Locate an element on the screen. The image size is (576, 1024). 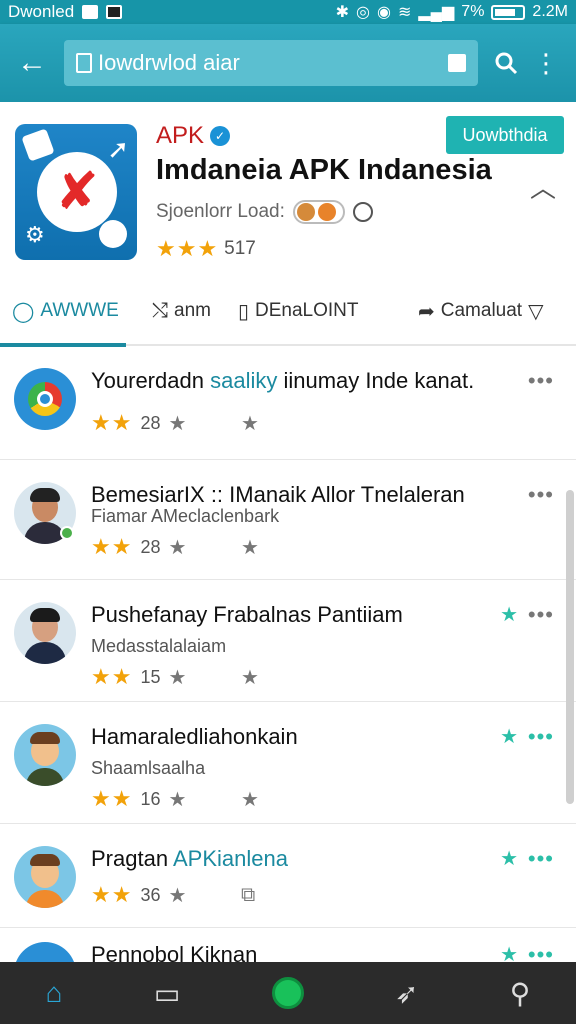
item-subtitle: Fiamar AMeclaclenbark is located at coordinates (185, 516).